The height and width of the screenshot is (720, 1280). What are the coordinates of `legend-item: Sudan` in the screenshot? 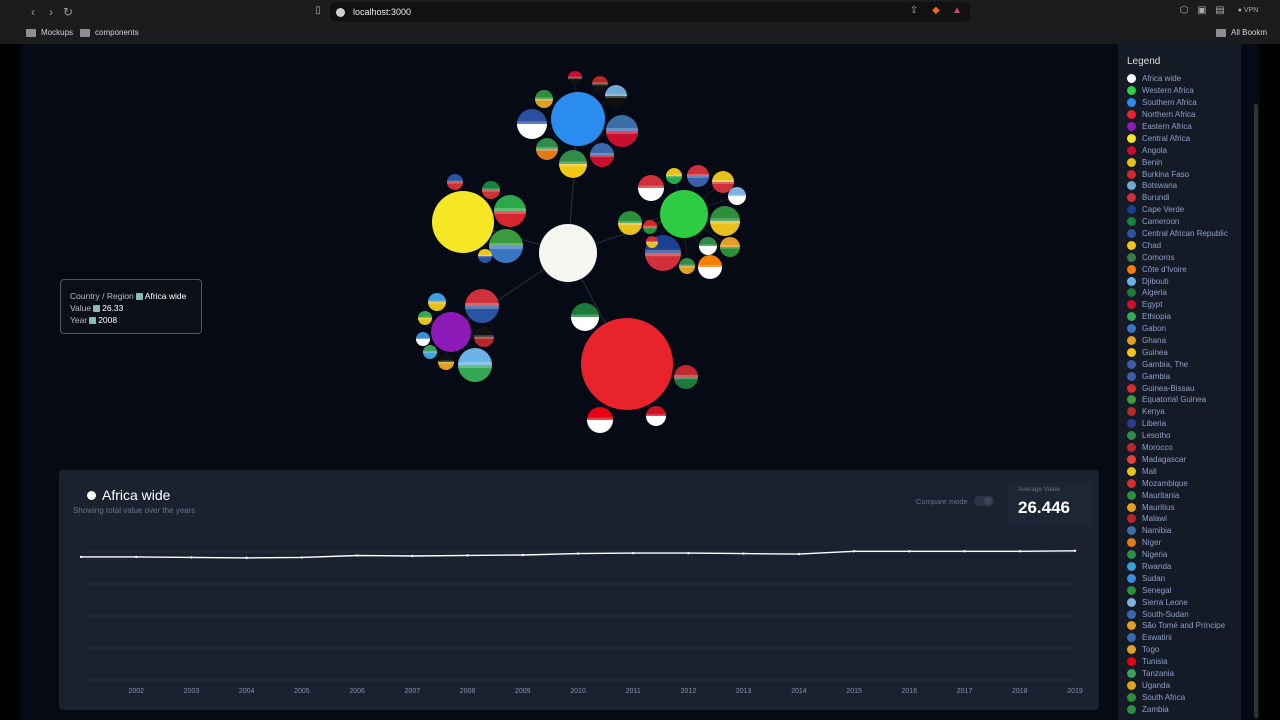 It's located at (1184, 578).